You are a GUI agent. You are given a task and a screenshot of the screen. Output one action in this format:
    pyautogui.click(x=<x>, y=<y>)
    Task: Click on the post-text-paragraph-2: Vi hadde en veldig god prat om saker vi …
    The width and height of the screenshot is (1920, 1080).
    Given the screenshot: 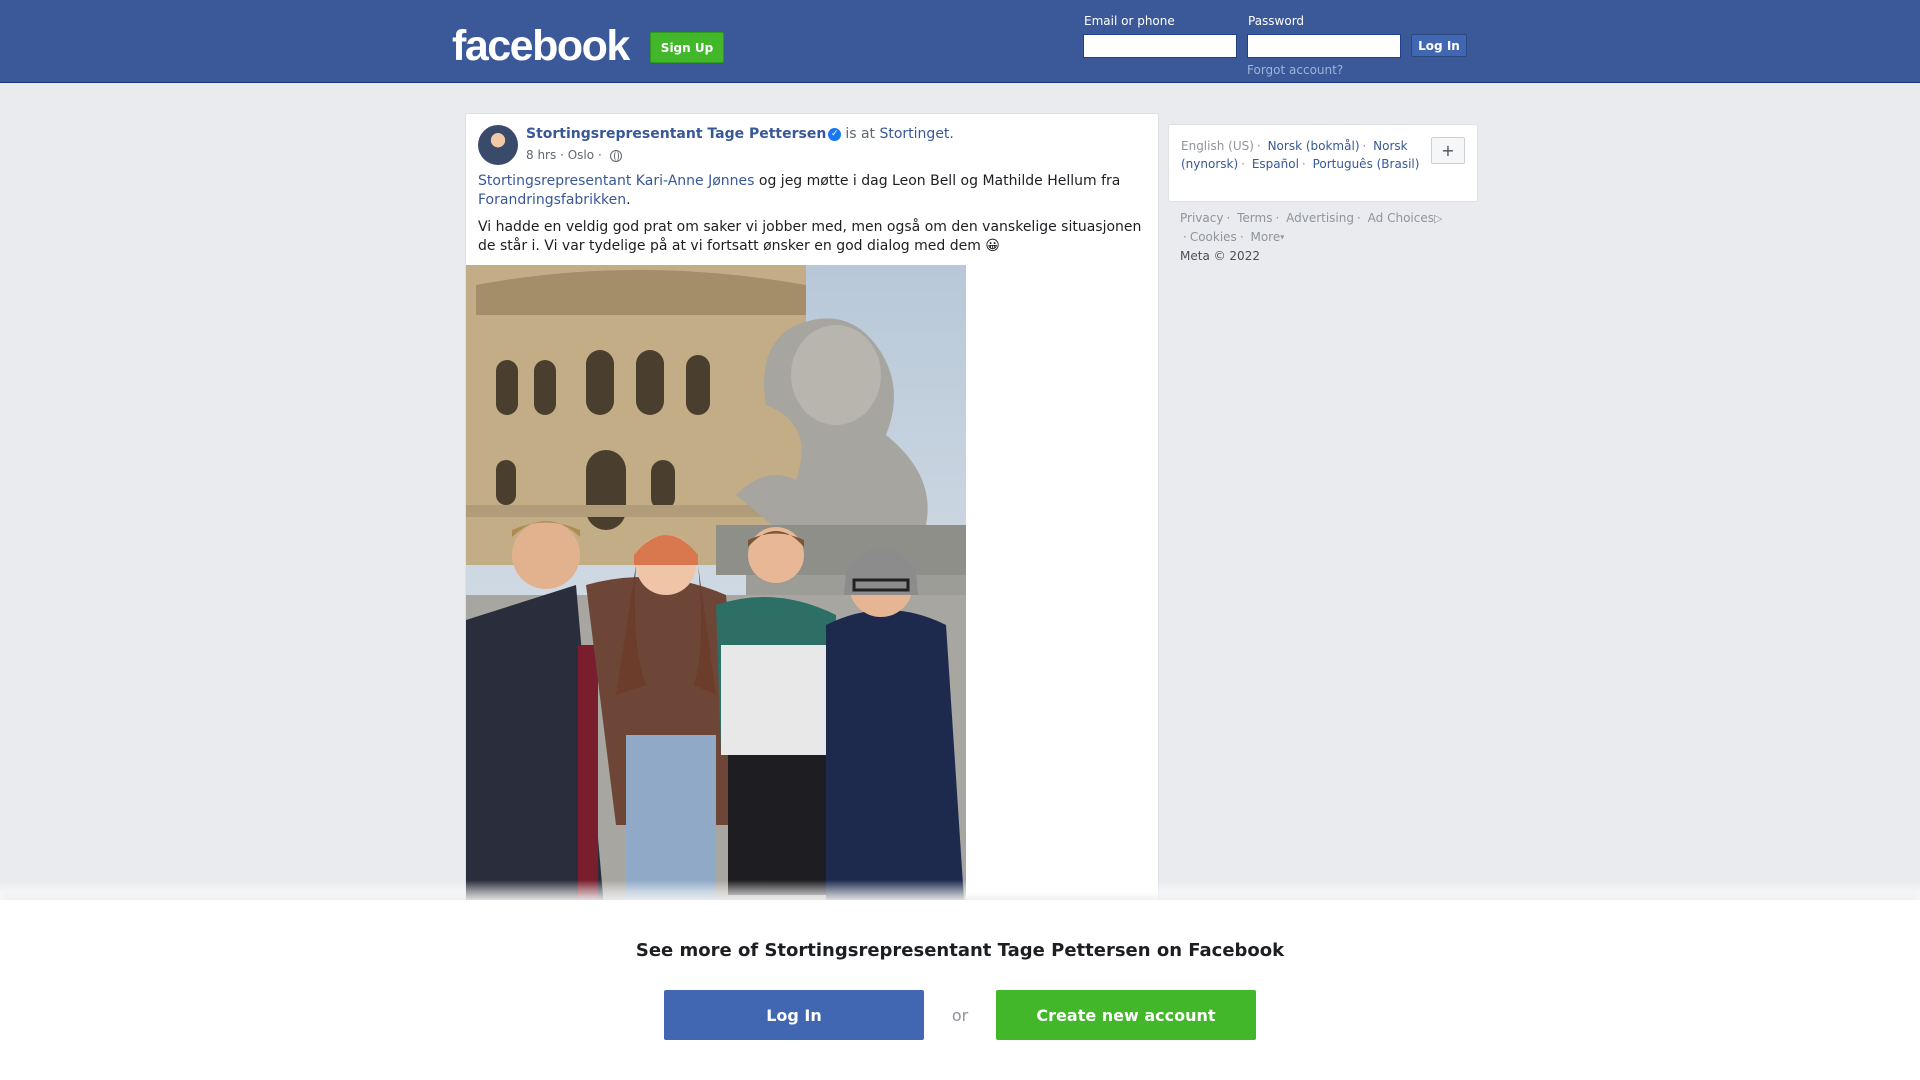 What is the action you would take?
    pyautogui.click(x=810, y=236)
    